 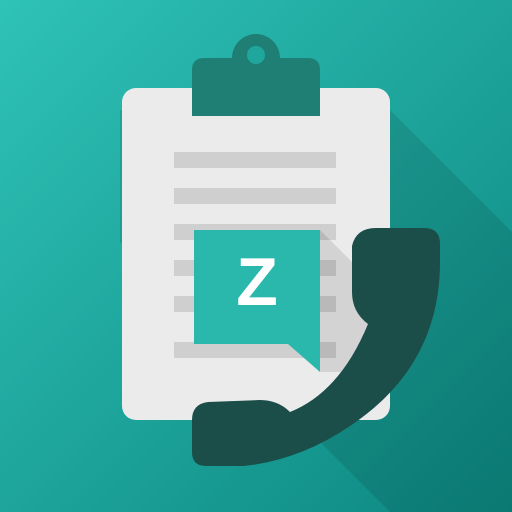 I want to click on badge-letter: Z, so click(x=257, y=282).